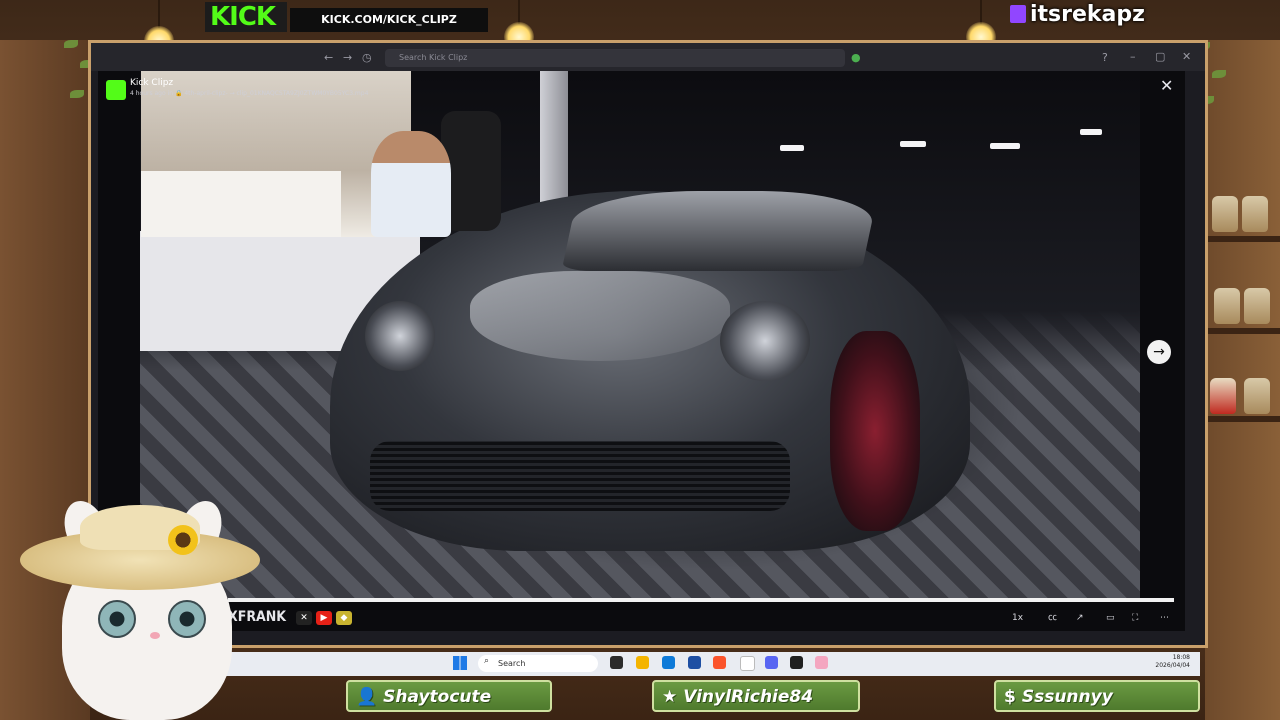 The width and height of the screenshot is (1280, 720). I want to click on star-icon: ★, so click(670, 697).